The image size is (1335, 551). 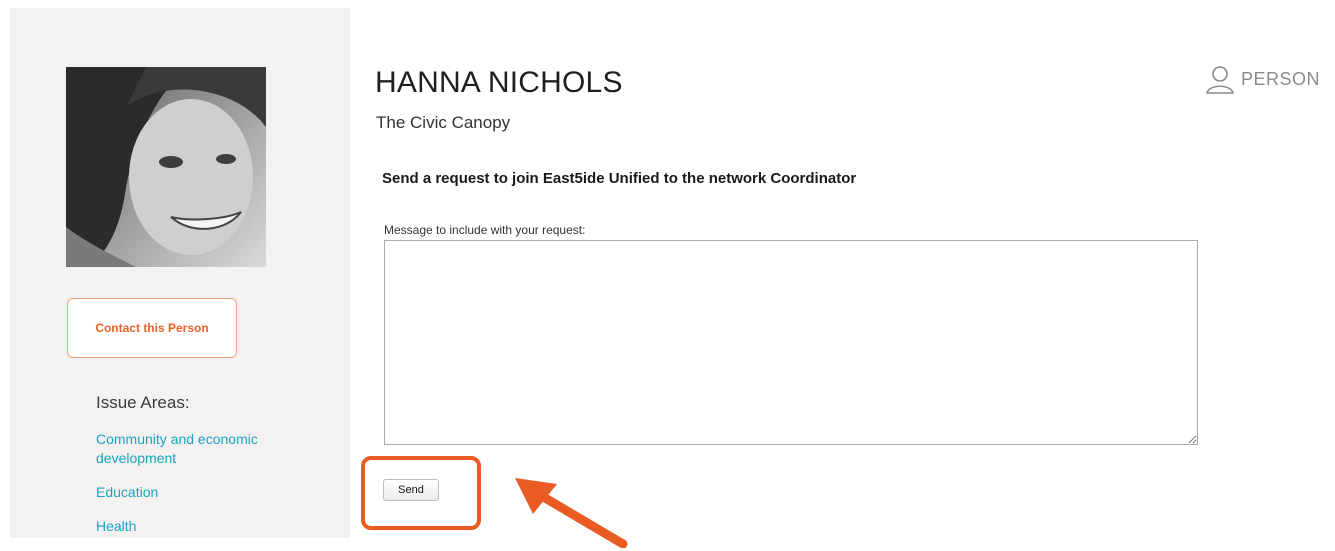 I want to click on message-label: Message to include with your request:, so click(x=485, y=230).